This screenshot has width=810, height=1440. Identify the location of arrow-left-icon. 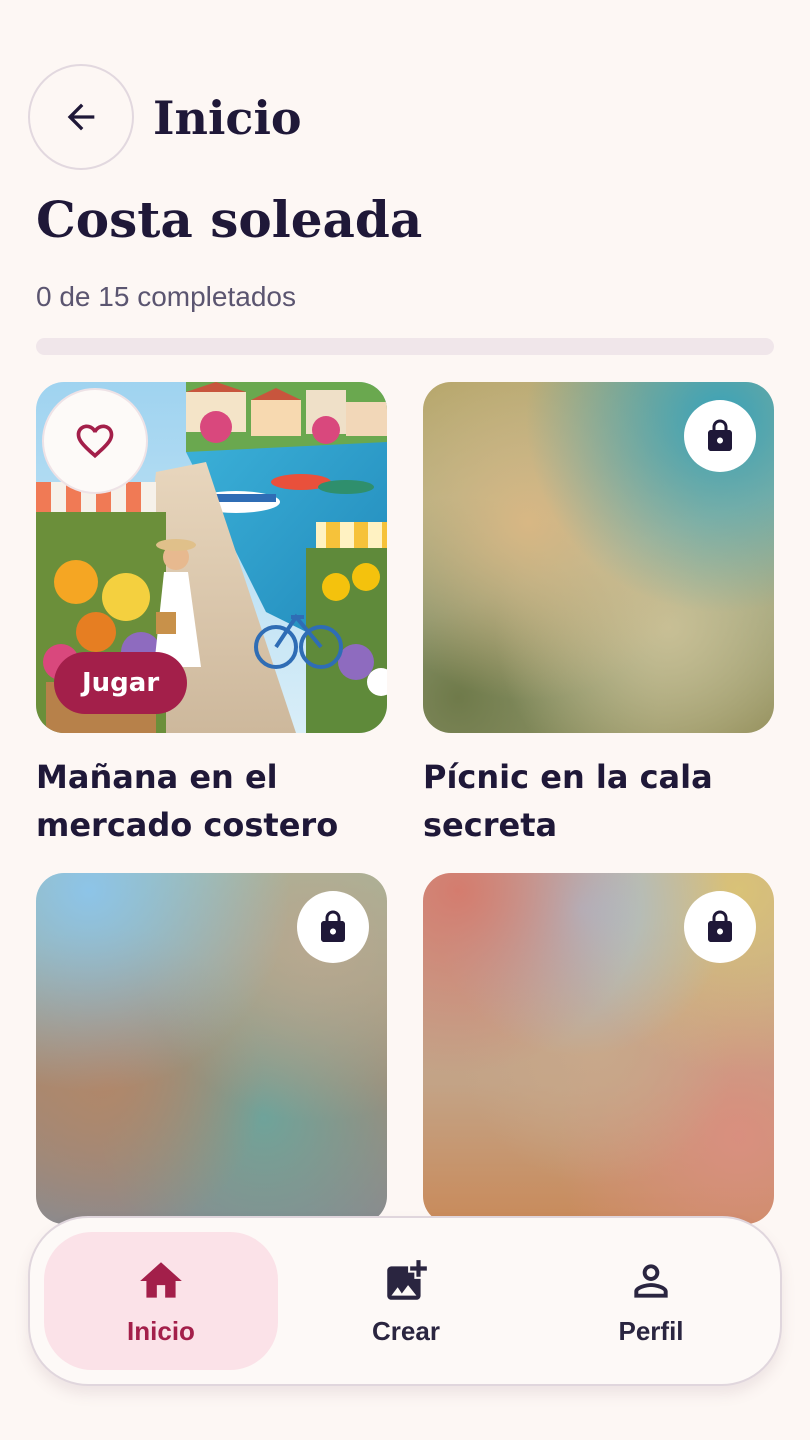
(81, 117).